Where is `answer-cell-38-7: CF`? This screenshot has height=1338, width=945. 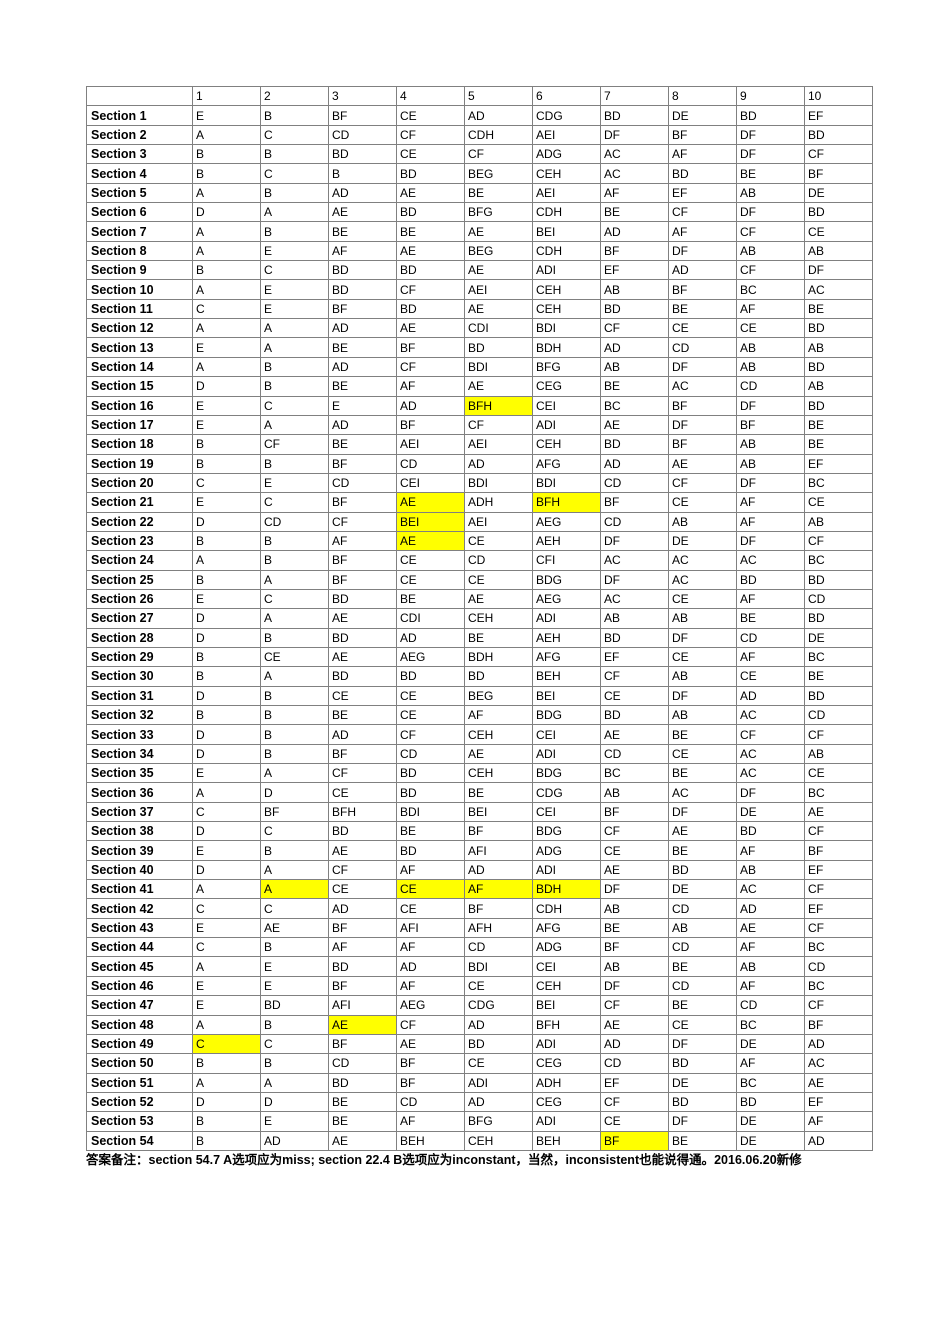
answer-cell-38-7: CF is located at coordinates (634, 831).